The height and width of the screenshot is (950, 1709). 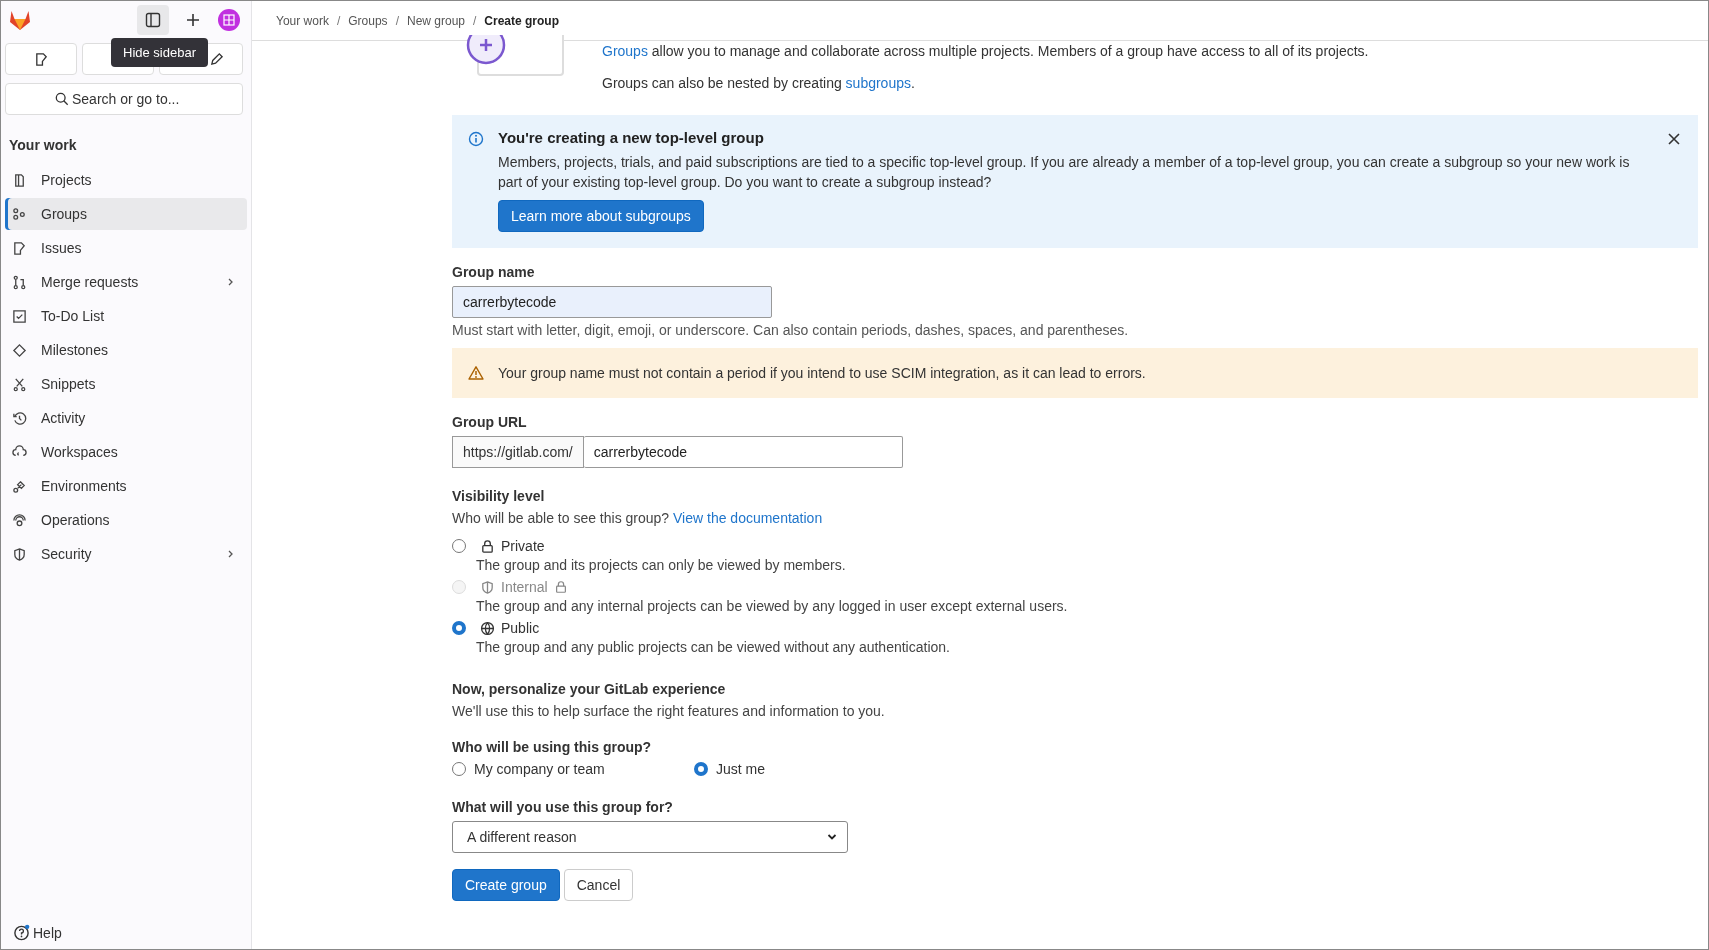 I want to click on option-description: The group and any public projects can be viewed without any authentication., so click(x=713, y=647).